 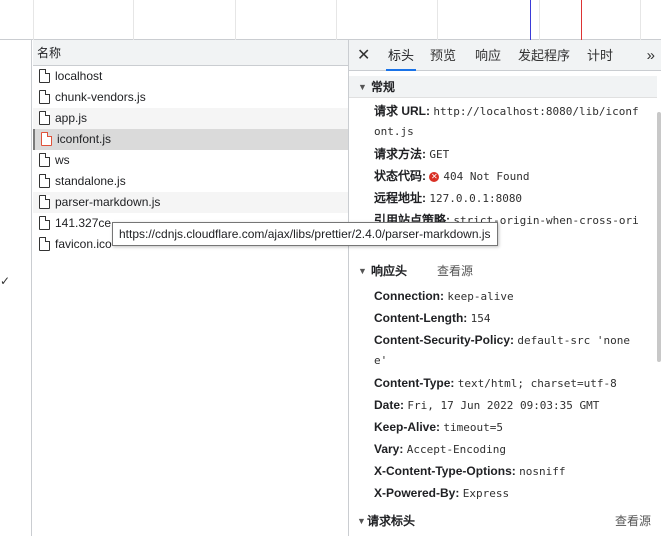 I want to click on request-name: ws, so click(x=62, y=160).